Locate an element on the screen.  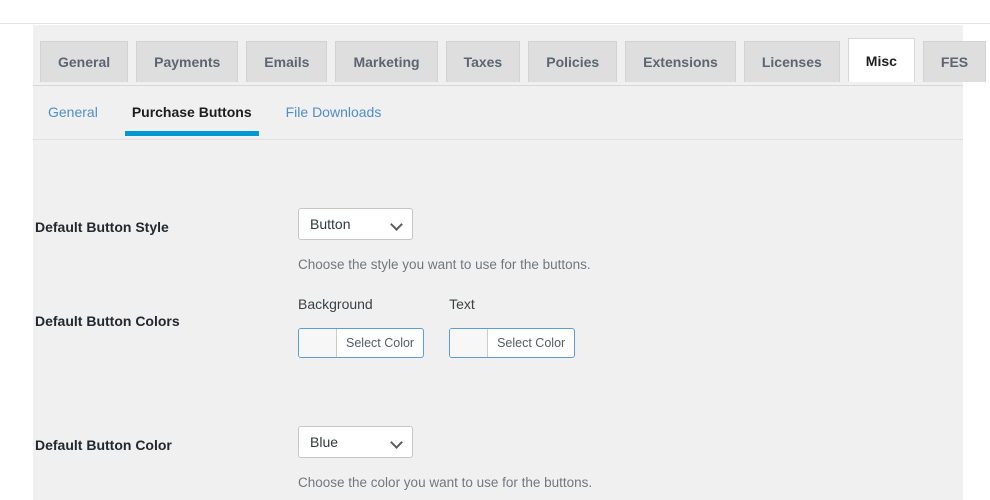
page-top-strip is located at coordinates (495, 12).